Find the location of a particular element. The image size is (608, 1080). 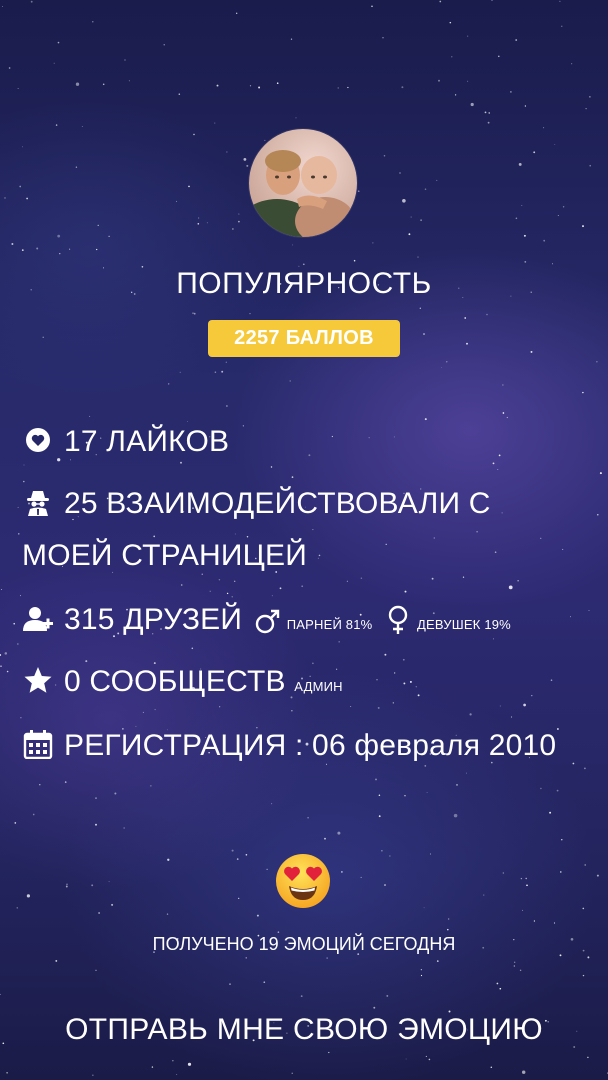

communities-admin-note: АДМИН is located at coordinates (318, 686).